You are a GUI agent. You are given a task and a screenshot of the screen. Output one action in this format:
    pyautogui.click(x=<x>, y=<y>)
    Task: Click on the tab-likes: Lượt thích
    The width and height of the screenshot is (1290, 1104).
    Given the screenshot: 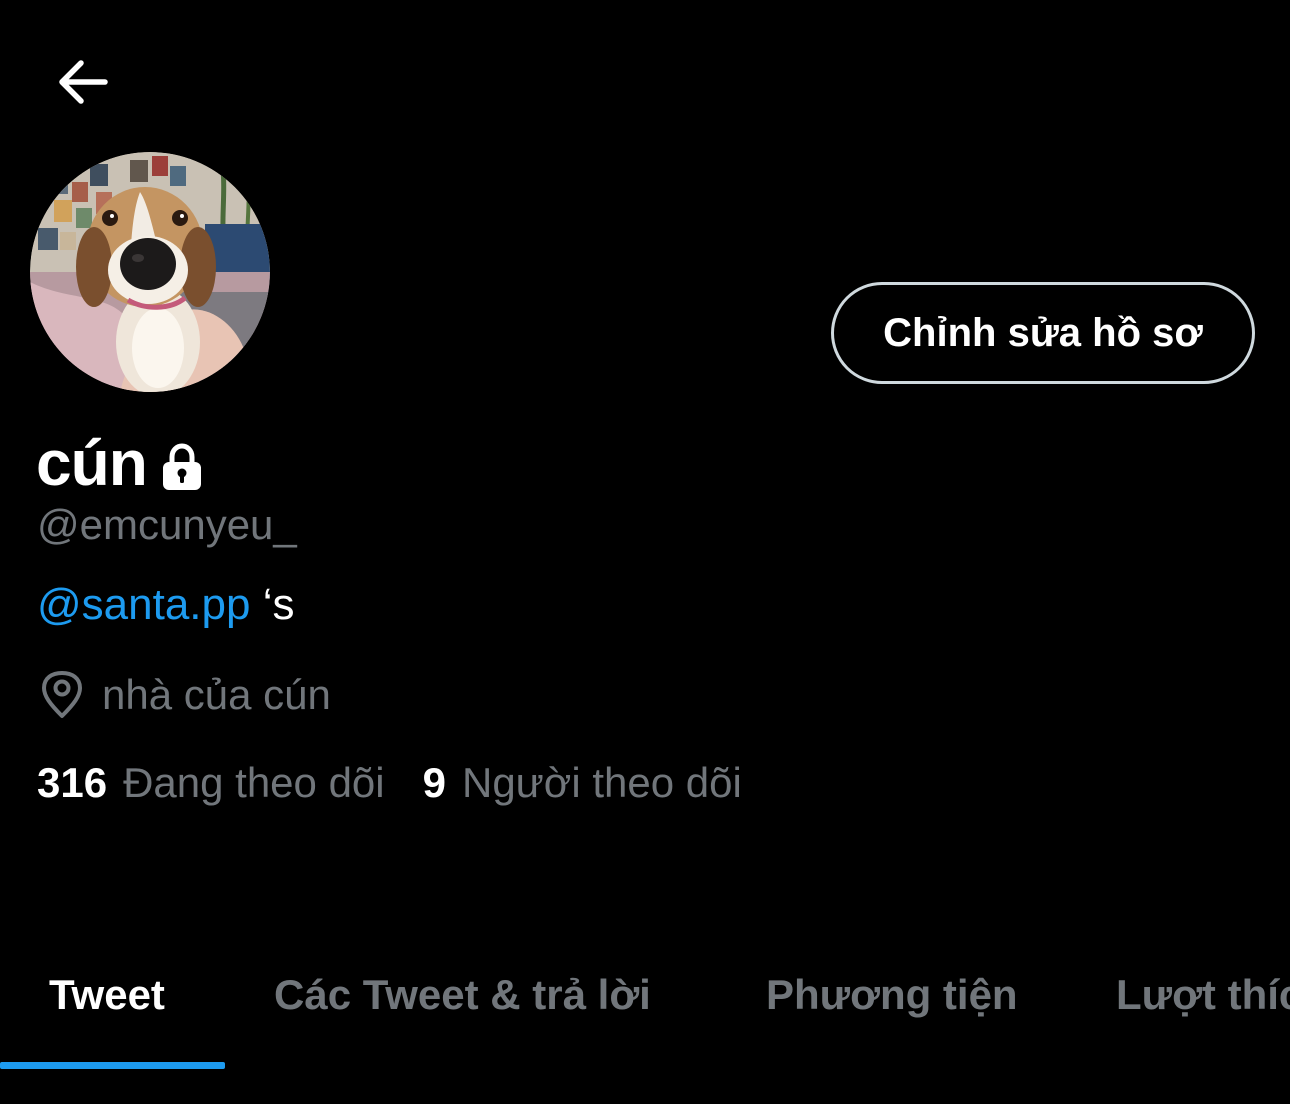 What is the action you would take?
    pyautogui.click(x=1203, y=995)
    